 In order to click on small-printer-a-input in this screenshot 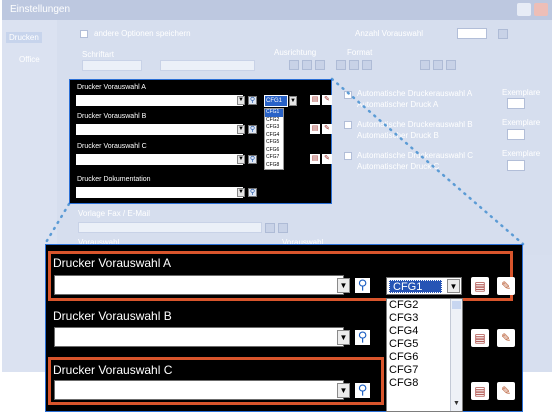, I will do `click(159, 100)`.